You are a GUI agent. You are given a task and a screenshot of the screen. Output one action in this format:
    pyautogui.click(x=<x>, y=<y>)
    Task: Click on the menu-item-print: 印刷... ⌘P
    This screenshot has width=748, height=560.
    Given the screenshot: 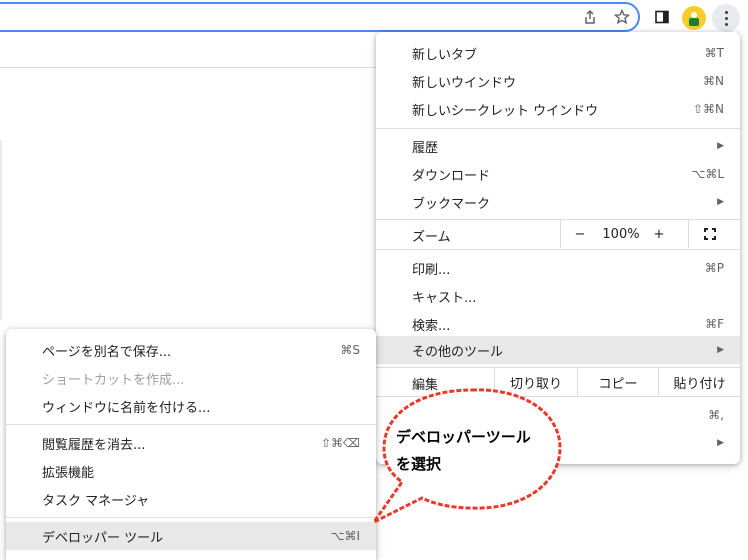 What is the action you would take?
    pyautogui.click(x=558, y=268)
    